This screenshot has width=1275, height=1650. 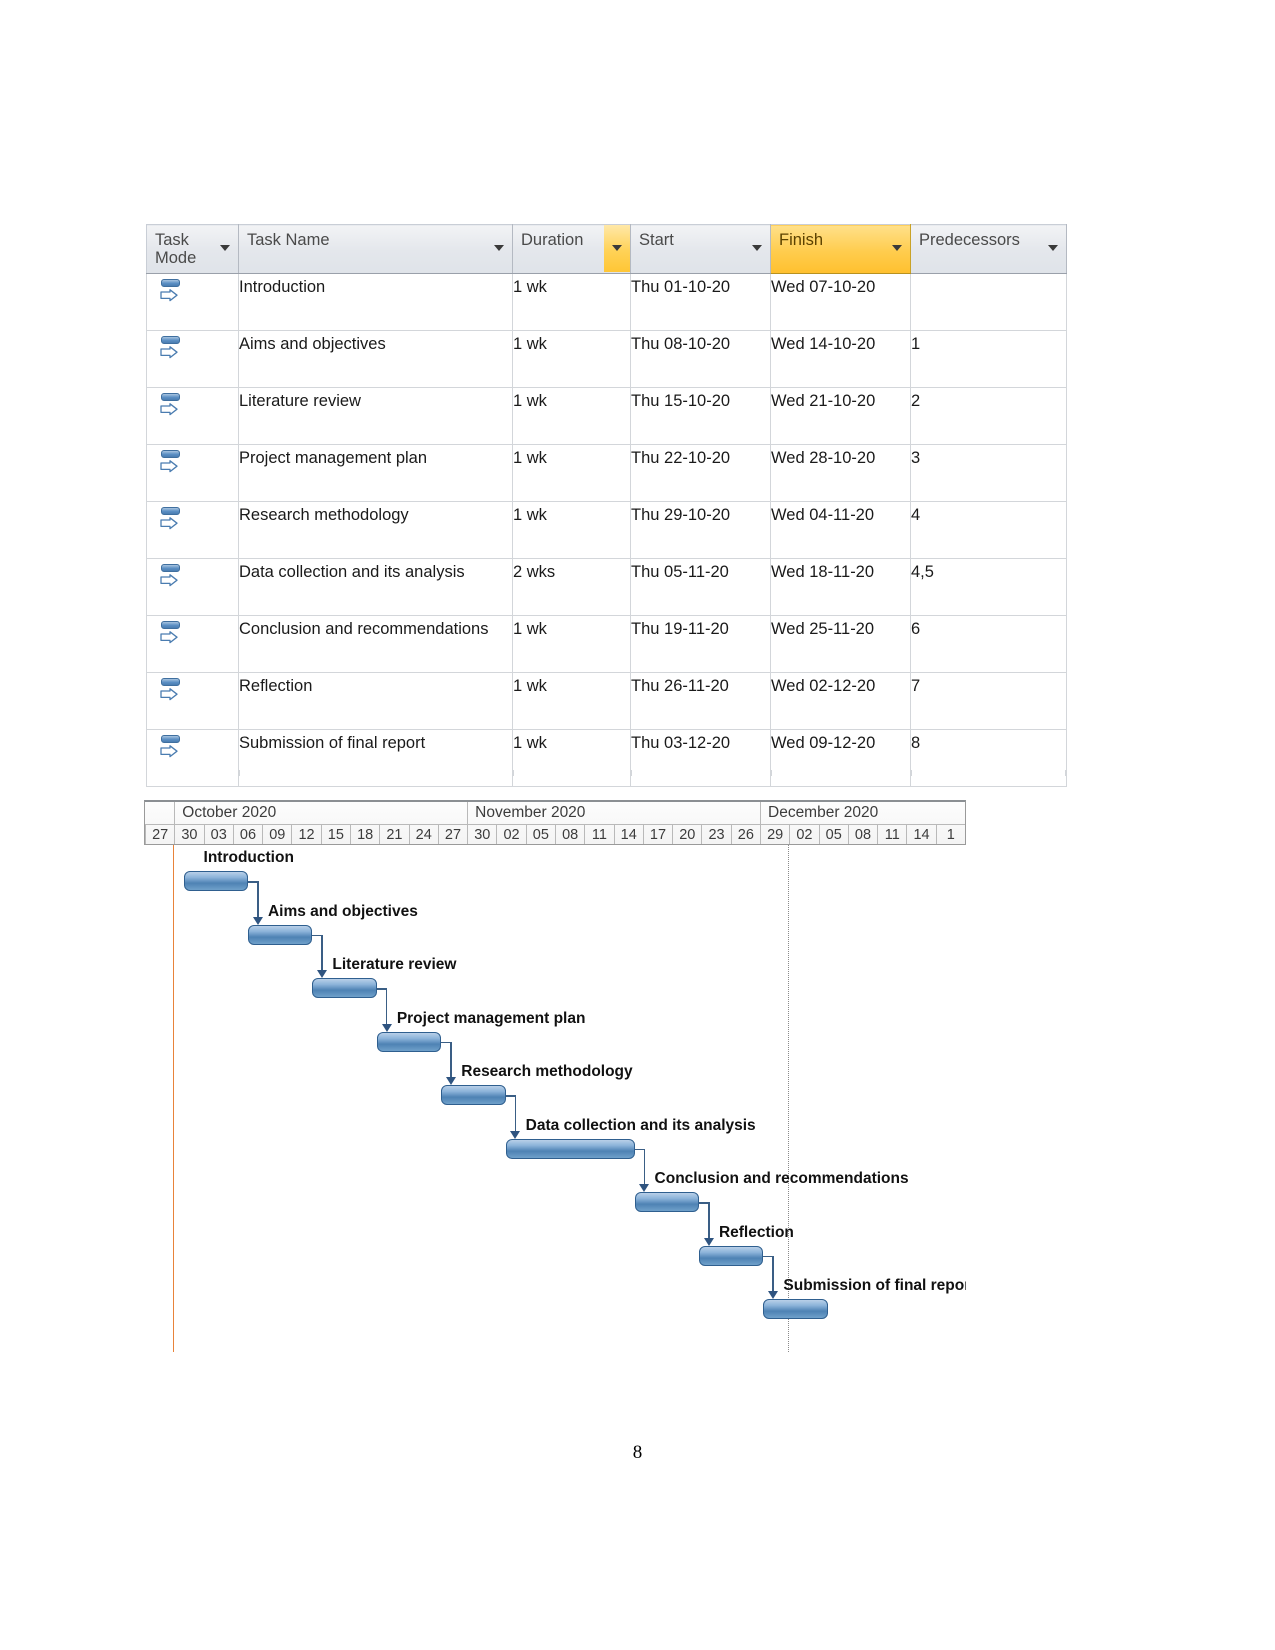 I want to click on cell-duration: 2 wks, so click(x=571, y=587).